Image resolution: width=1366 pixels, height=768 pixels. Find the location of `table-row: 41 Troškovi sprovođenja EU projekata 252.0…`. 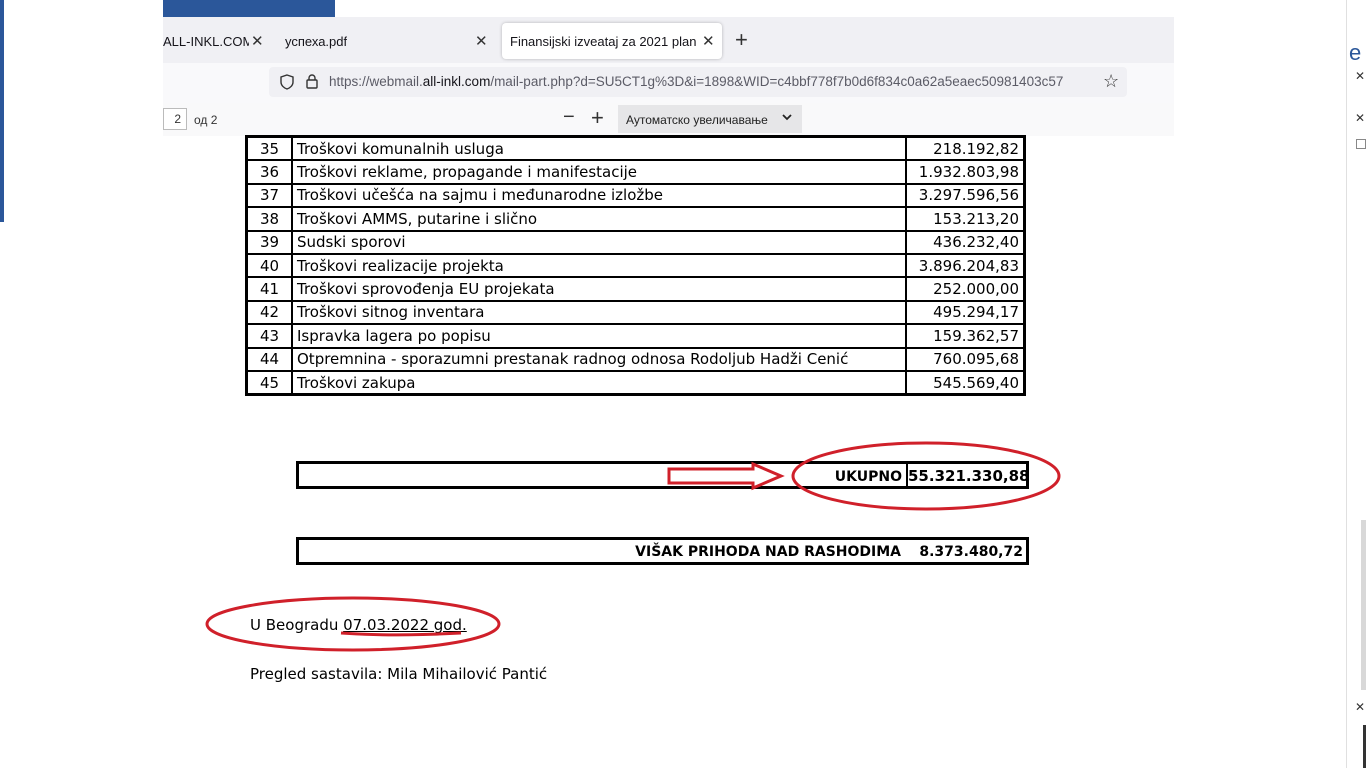

table-row: 41 Troškovi sprovođenja EU projekata 252.0… is located at coordinates (635, 289).